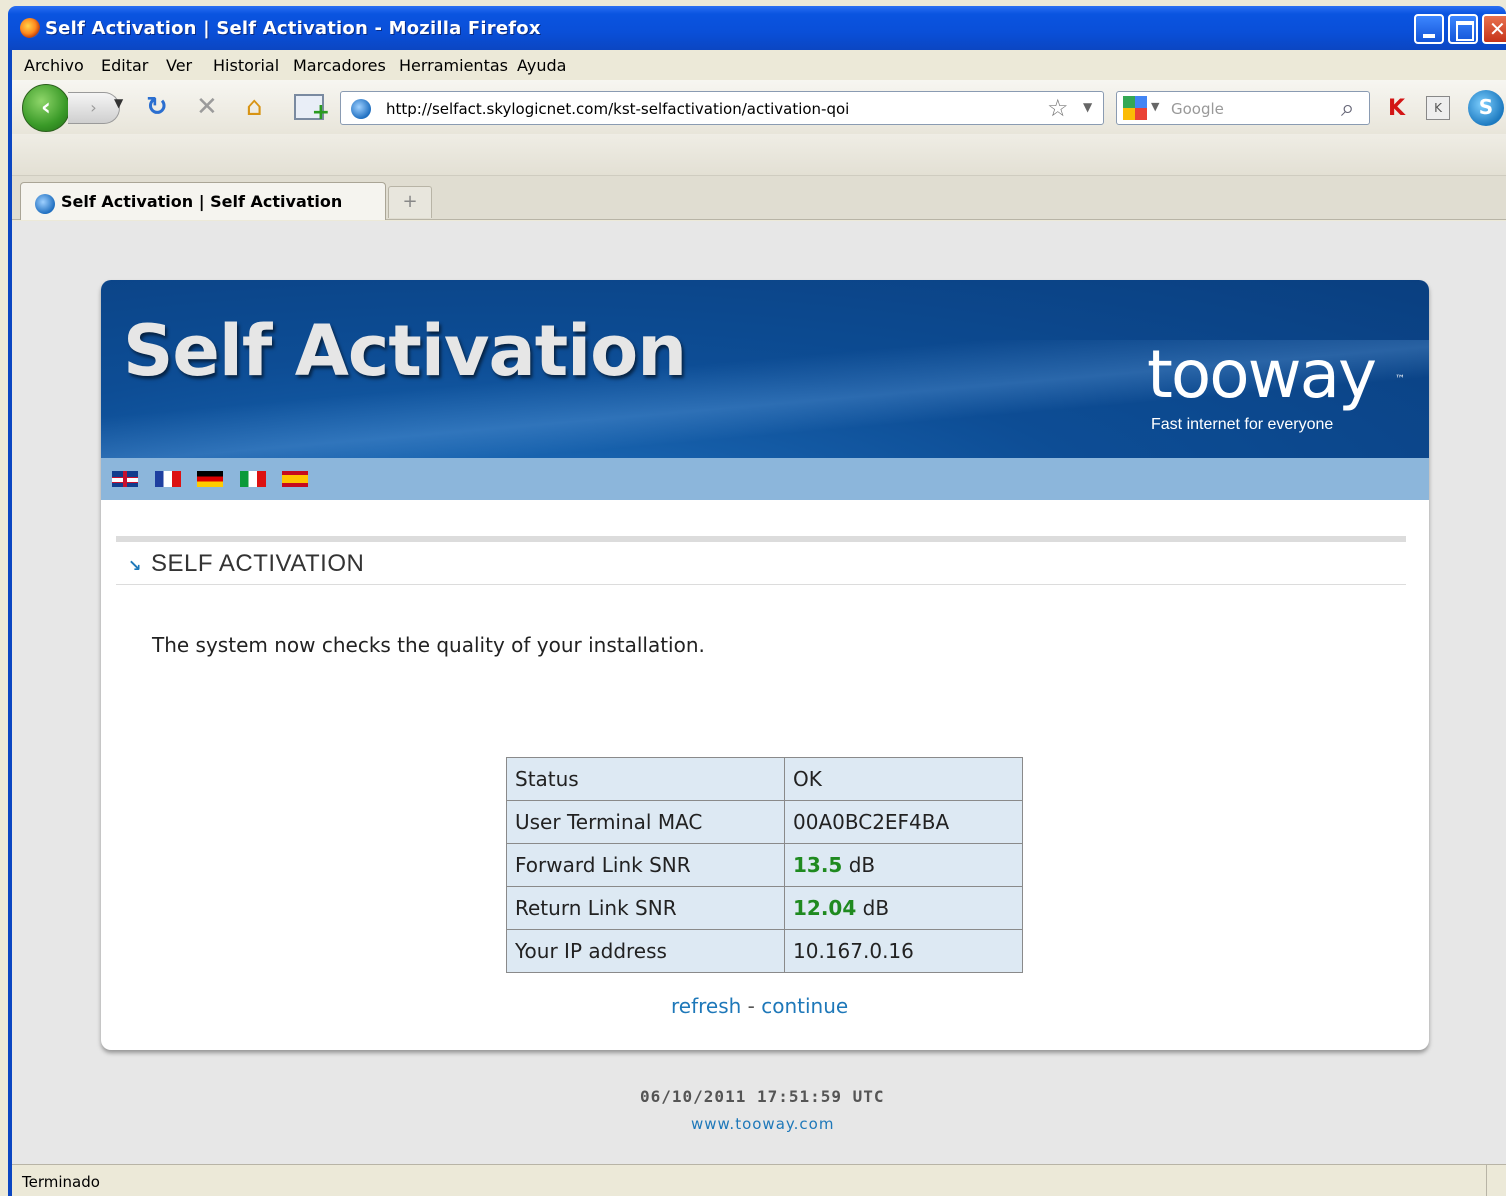 Image resolution: width=1506 pixels, height=1196 pixels. Describe the element at coordinates (1135, 108) in the screenshot. I see `google-engine-icon` at that location.